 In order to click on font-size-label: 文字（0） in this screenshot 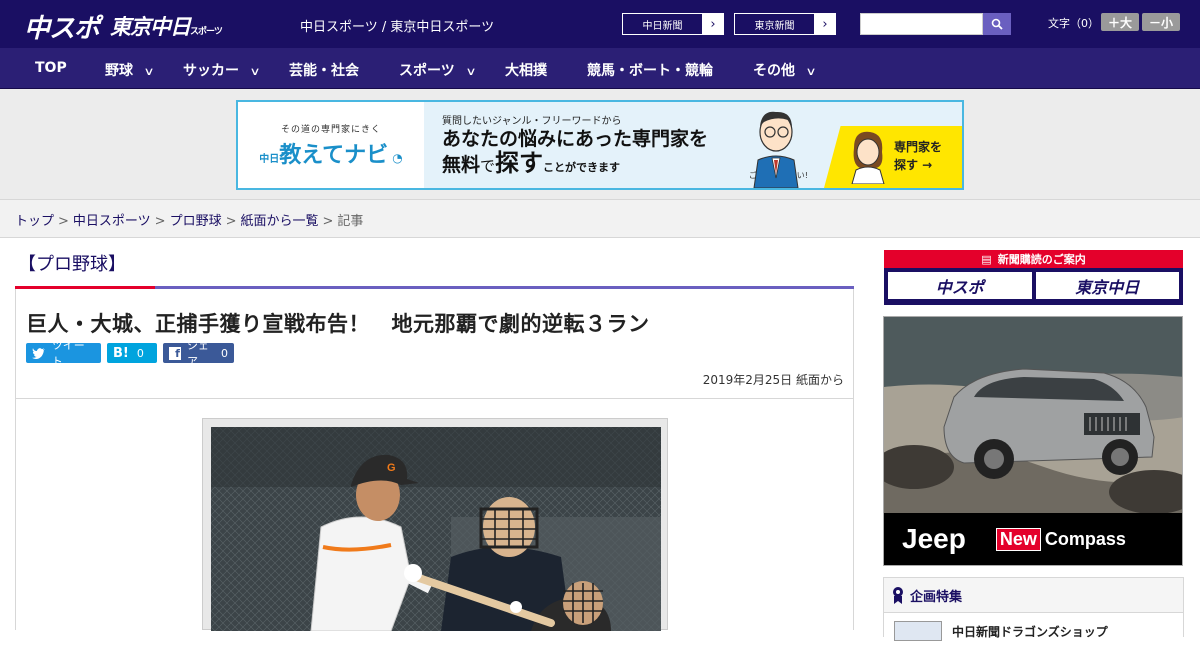, I will do `click(1073, 23)`.